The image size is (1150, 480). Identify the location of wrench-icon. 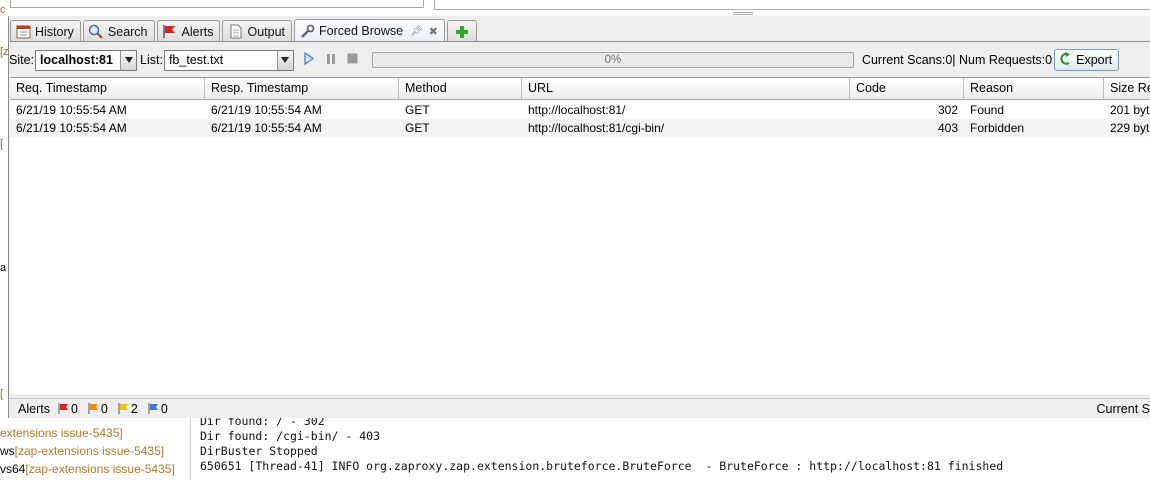
(307, 31).